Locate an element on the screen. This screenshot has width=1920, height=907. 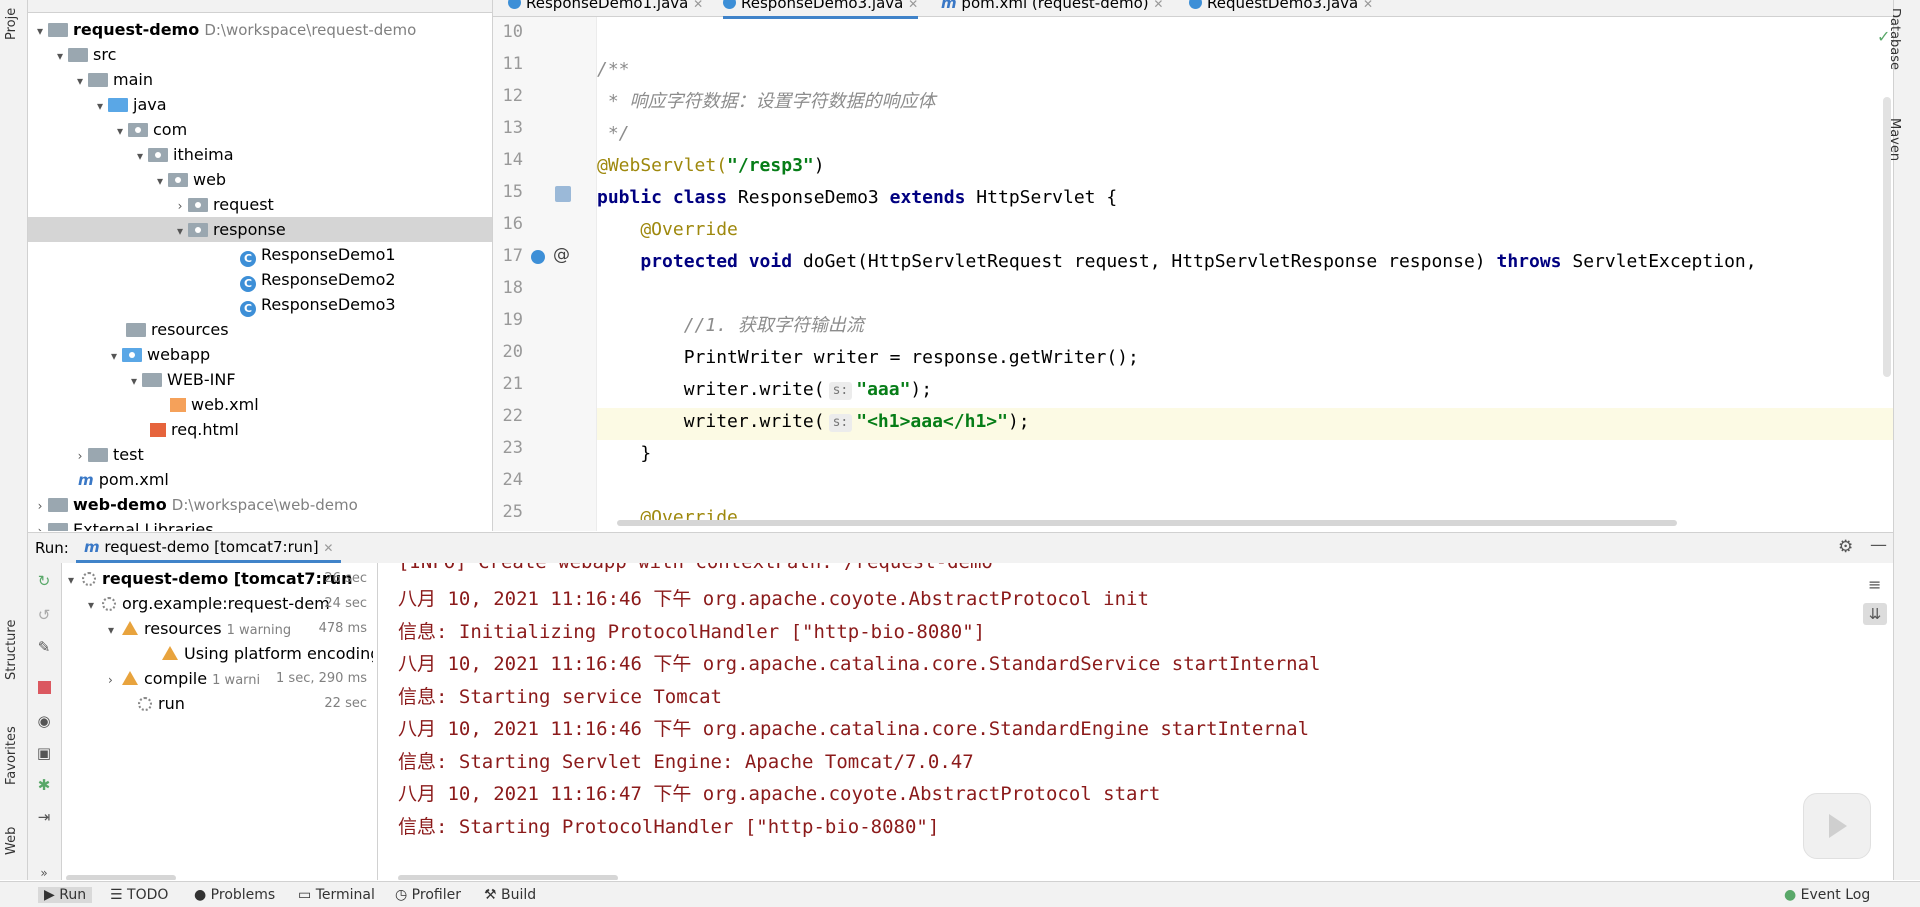
run-tree-item-encoding-warning: Using platform encoding ( is located at coordinates (267, 653).